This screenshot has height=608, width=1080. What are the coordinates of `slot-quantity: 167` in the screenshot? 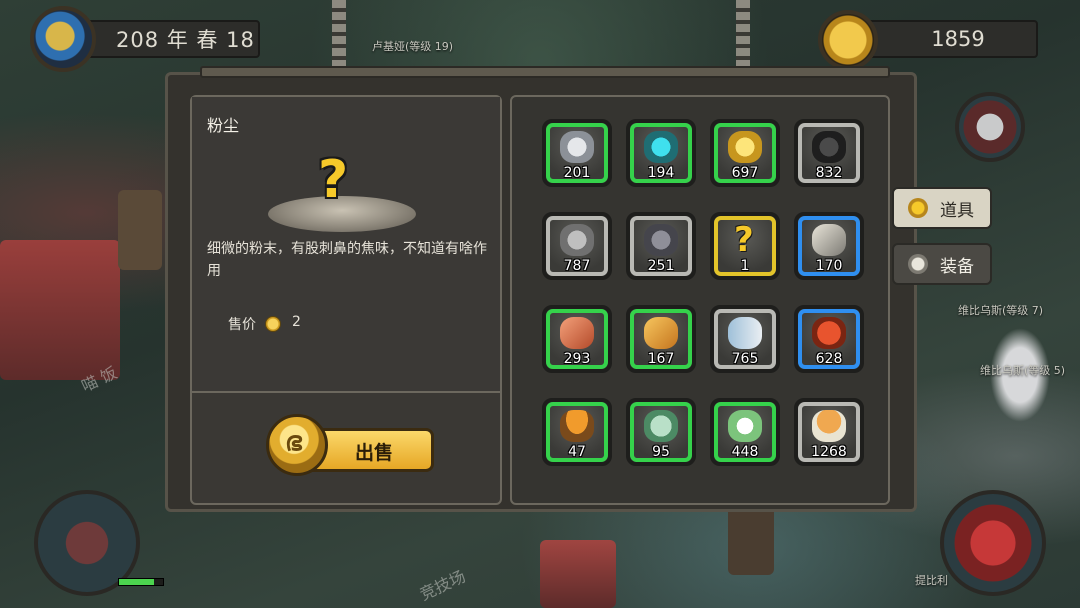 It's located at (661, 359).